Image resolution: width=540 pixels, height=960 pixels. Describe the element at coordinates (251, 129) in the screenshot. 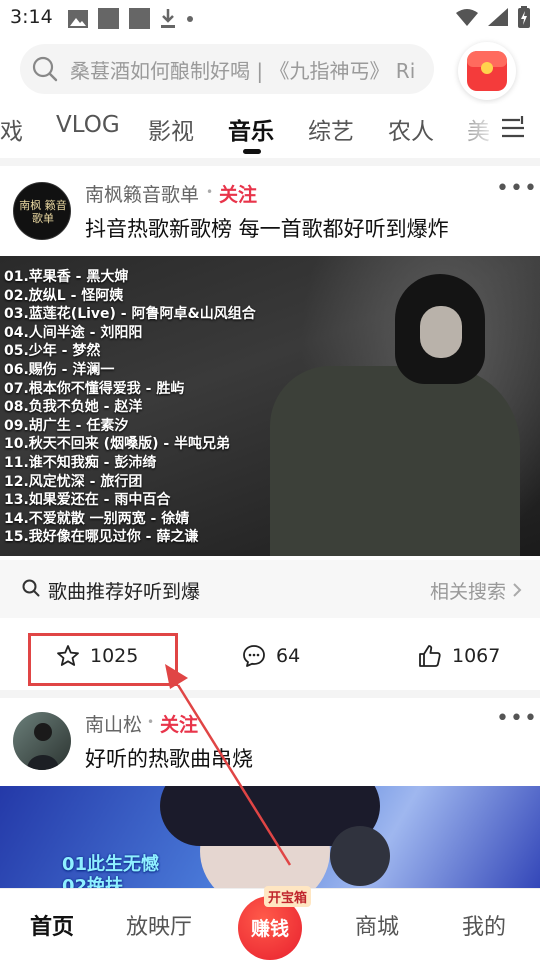

I see `tab-music: 音乐` at that location.